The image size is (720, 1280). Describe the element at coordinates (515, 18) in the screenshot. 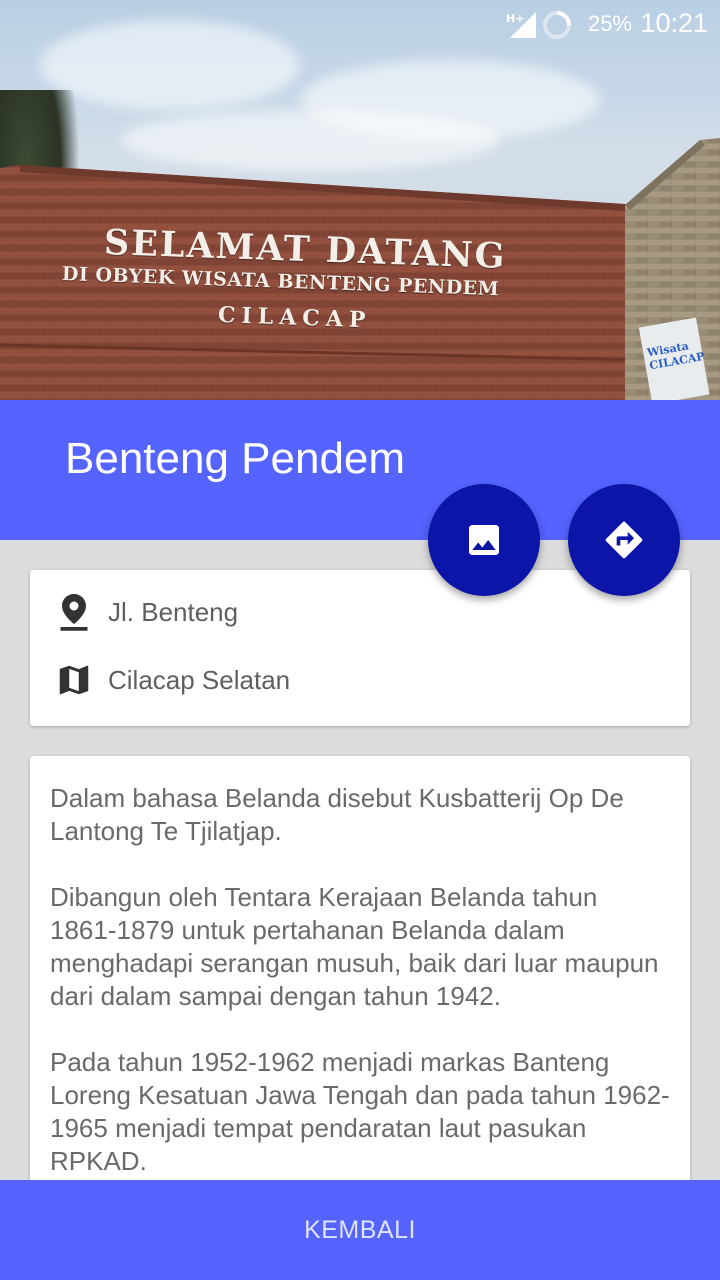

I see `network-type: H+` at that location.